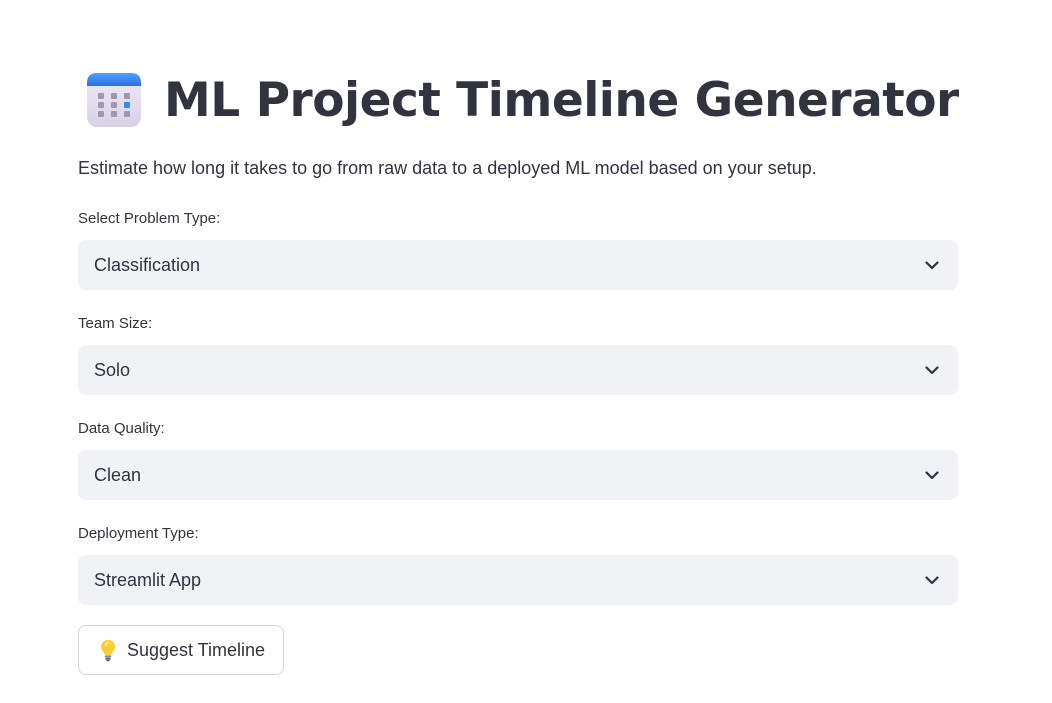  What do you see at coordinates (108, 650) in the screenshot?
I see `lightbulb-icon` at bounding box center [108, 650].